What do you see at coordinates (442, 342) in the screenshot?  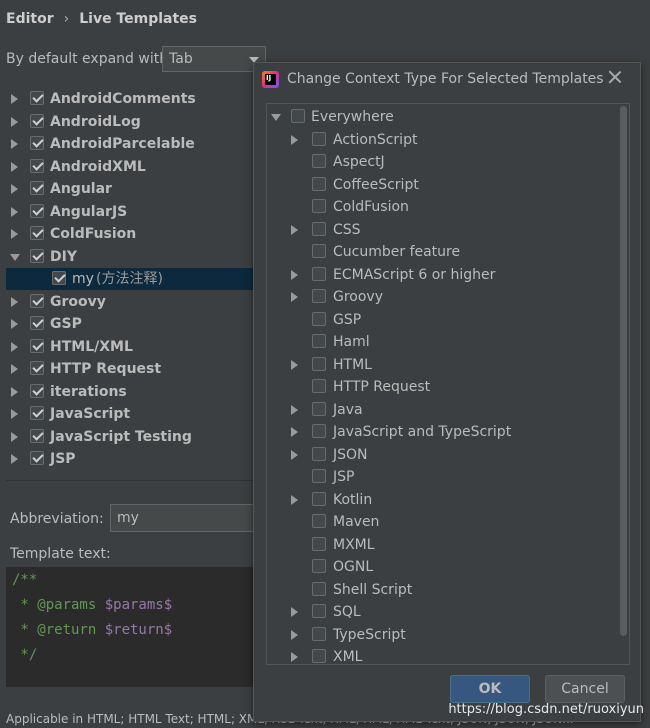 I see `context-item: Haml` at bounding box center [442, 342].